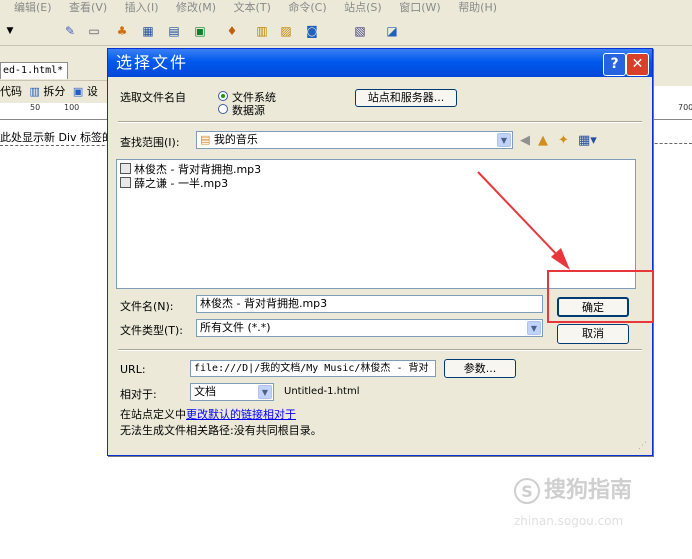 This screenshot has width=692, height=559. I want to click on annotation-arrow-line, so click(519, 215).